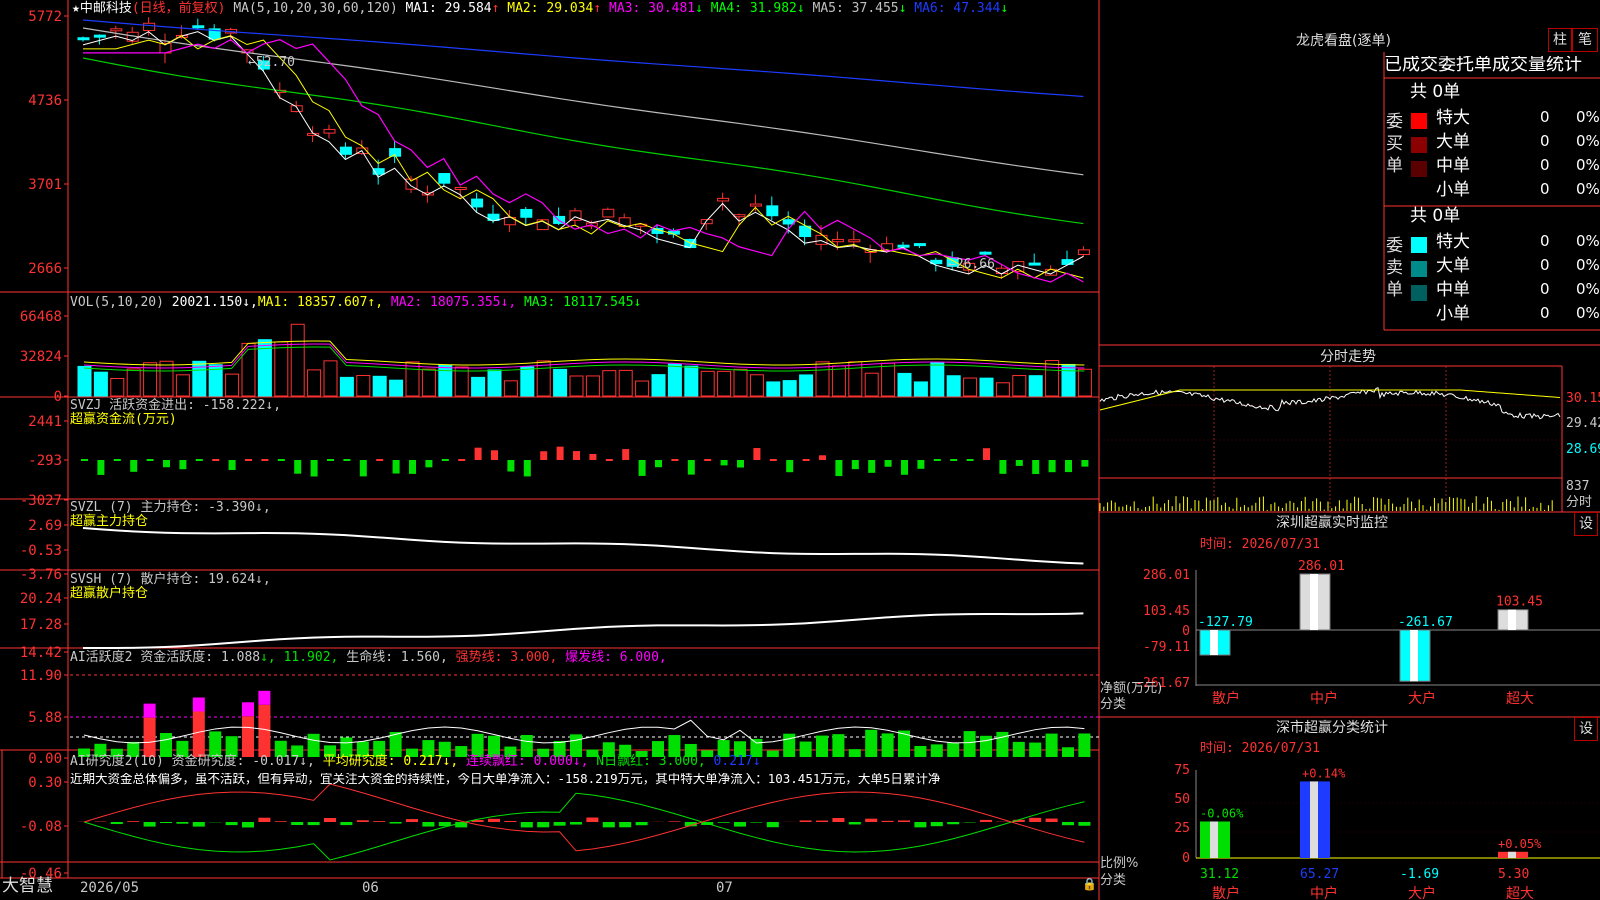 The width and height of the screenshot is (1600, 900). What do you see at coordinates (1588, 189) in the screenshot?
I see `lhb-row-percent: 0%` at bounding box center [1588, 189].